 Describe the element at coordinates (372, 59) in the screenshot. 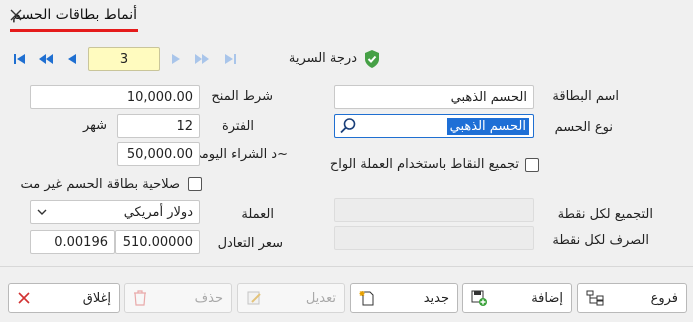

I see `shield-icon` at that location.